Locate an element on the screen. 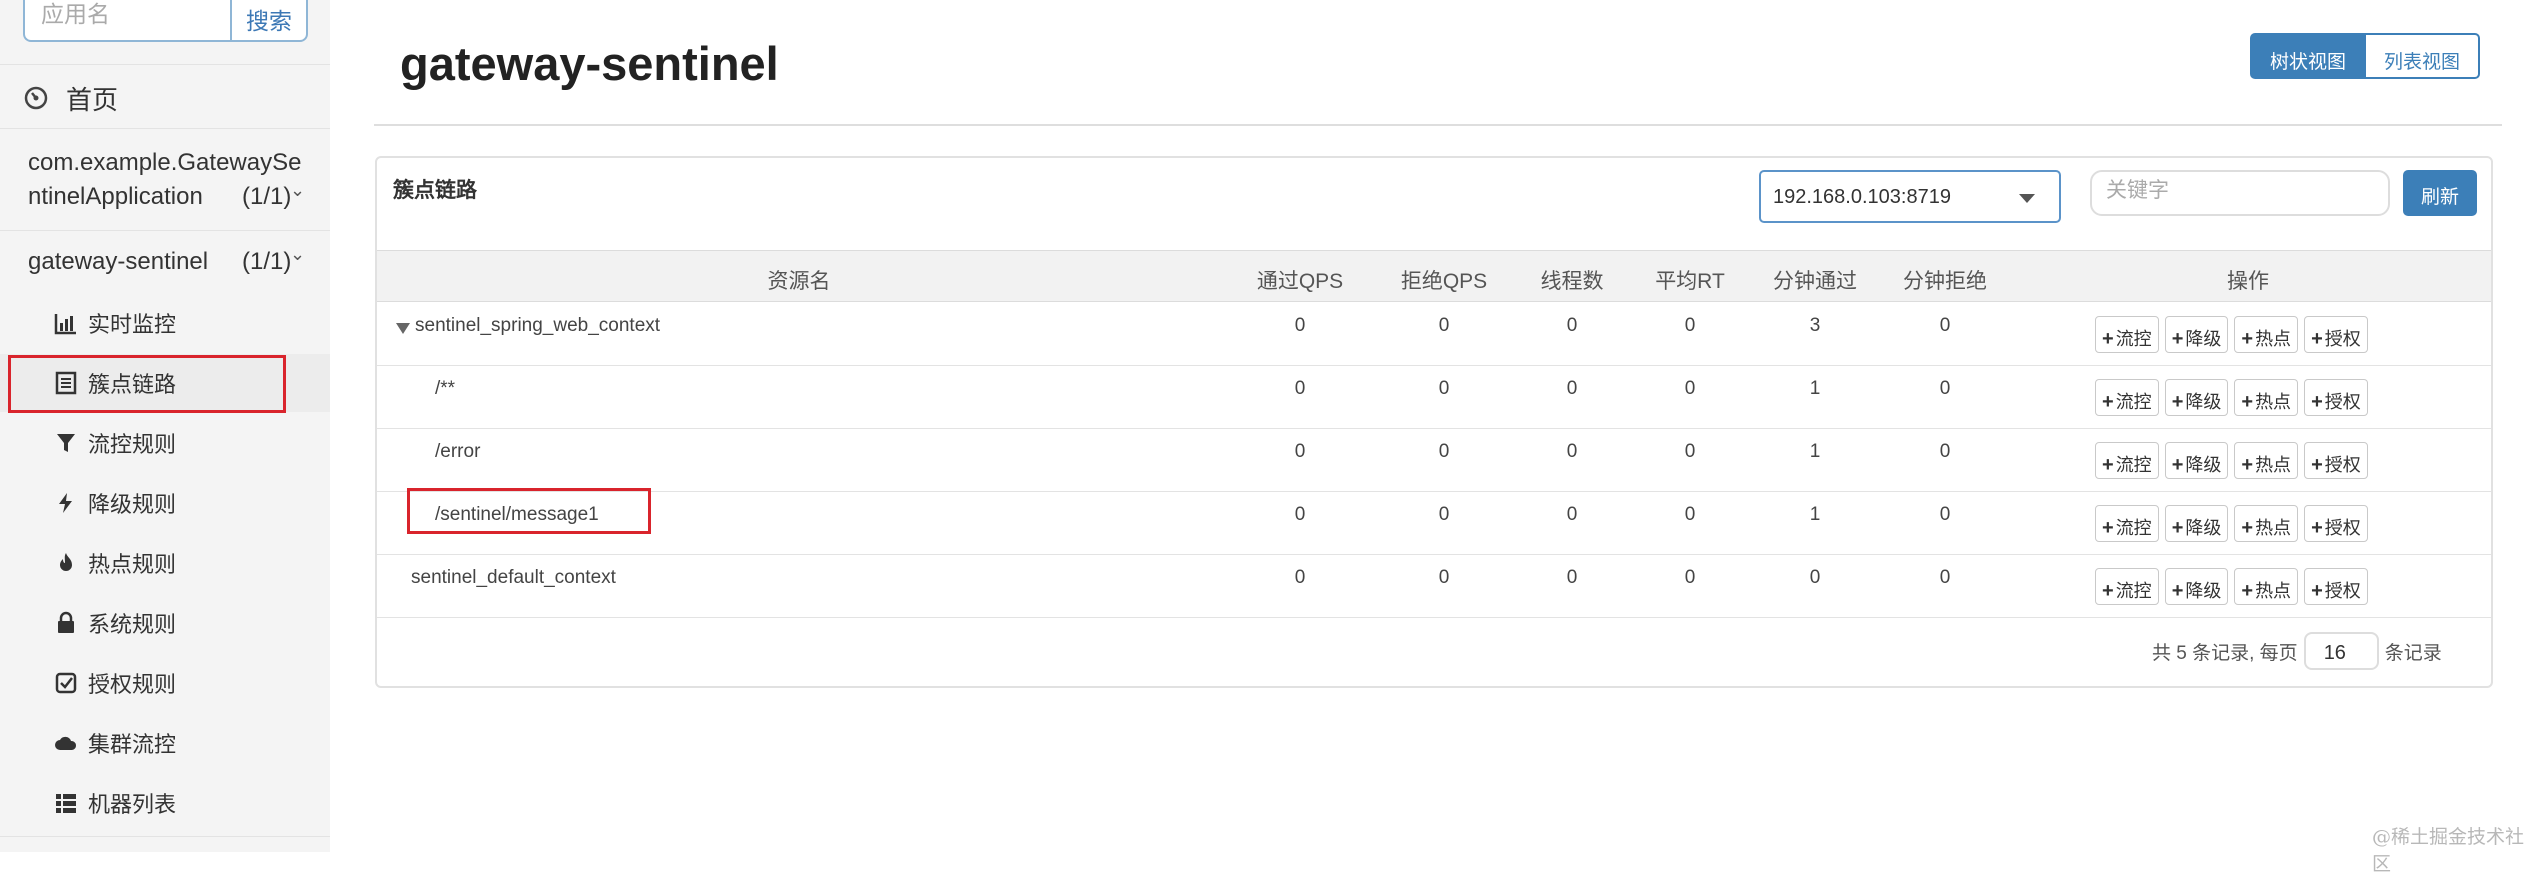 Image resolution: width=2536 pixels, height=876 pixels. sidebar-item-home: 首页 is located at coordinates (71, 98).